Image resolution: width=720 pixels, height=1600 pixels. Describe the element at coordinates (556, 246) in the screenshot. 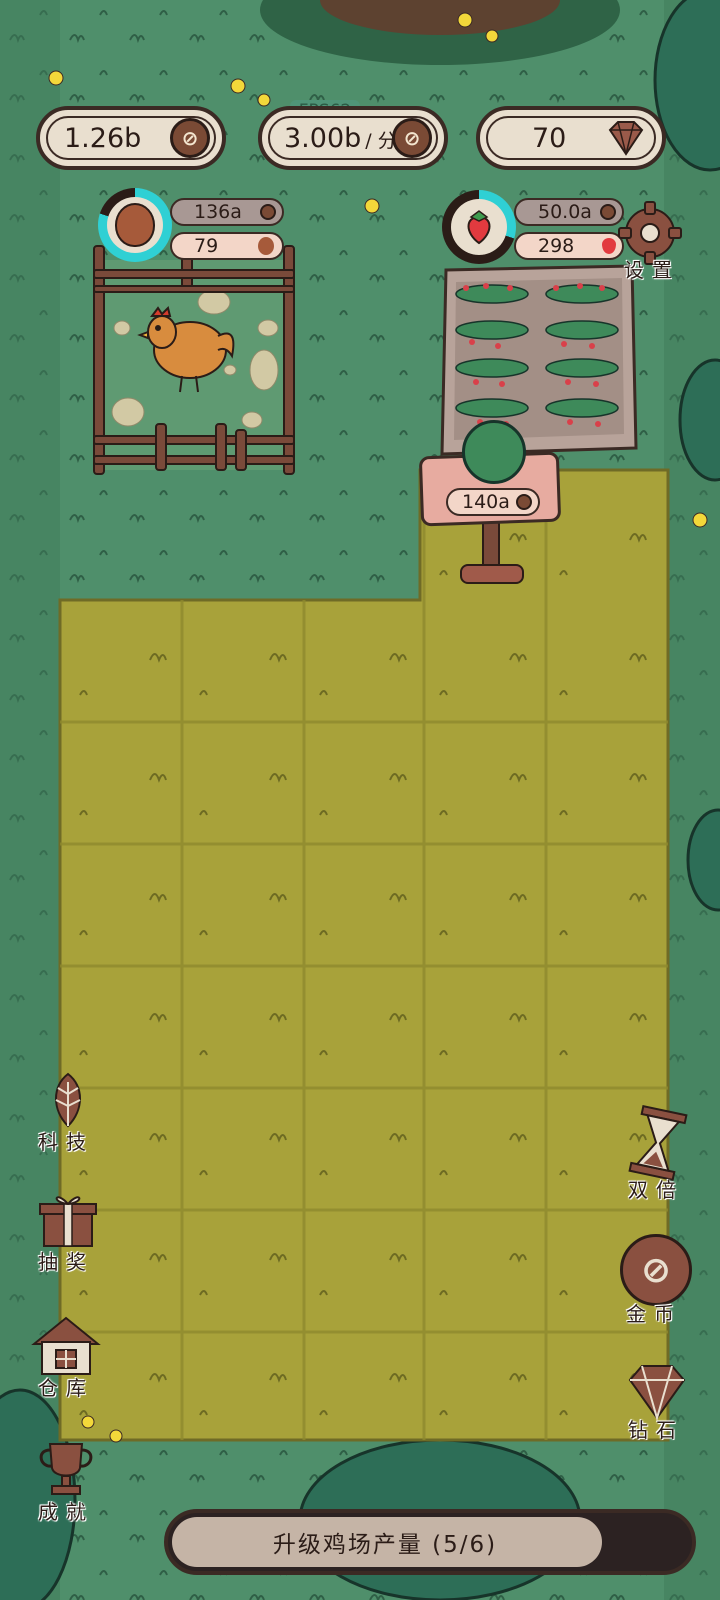

I see `strawberry-count: 298` at that location.